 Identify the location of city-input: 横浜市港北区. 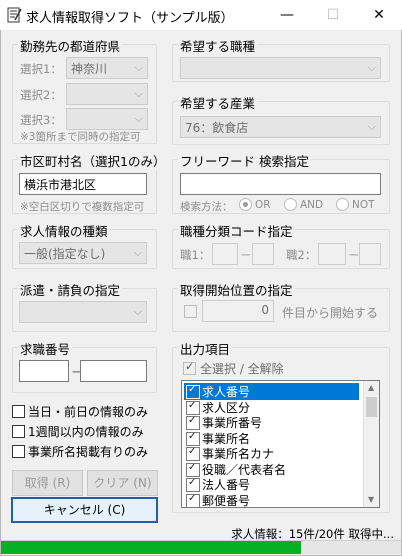
(83, 184).